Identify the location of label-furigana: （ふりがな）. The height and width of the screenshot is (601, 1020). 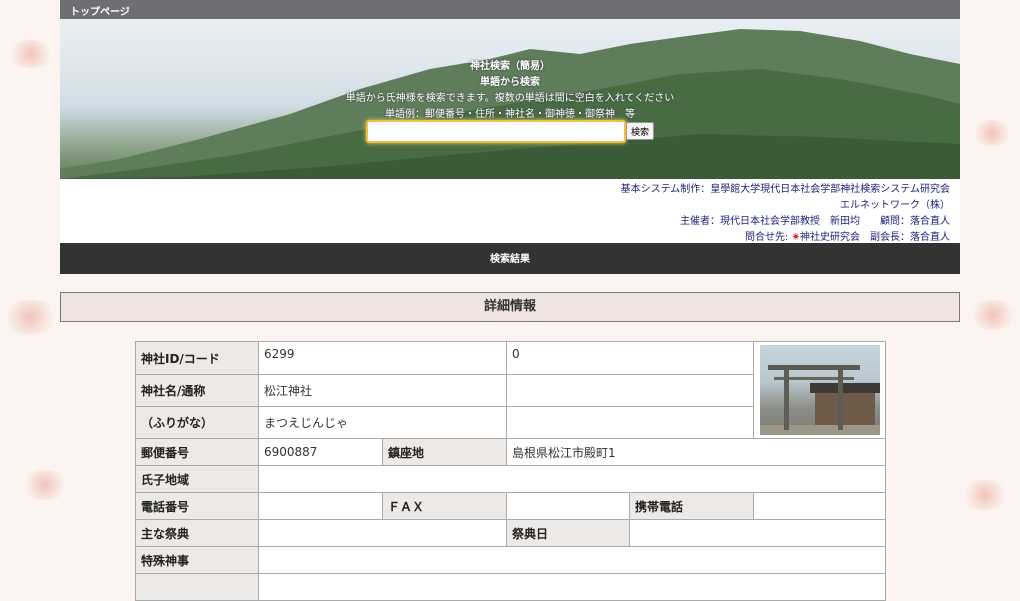
(197, 422).